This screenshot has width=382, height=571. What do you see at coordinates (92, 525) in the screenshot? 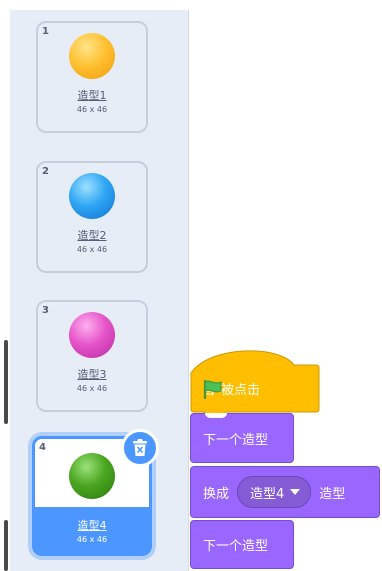
I see `costume-name: 造型4` at bounding box center [92, 525].